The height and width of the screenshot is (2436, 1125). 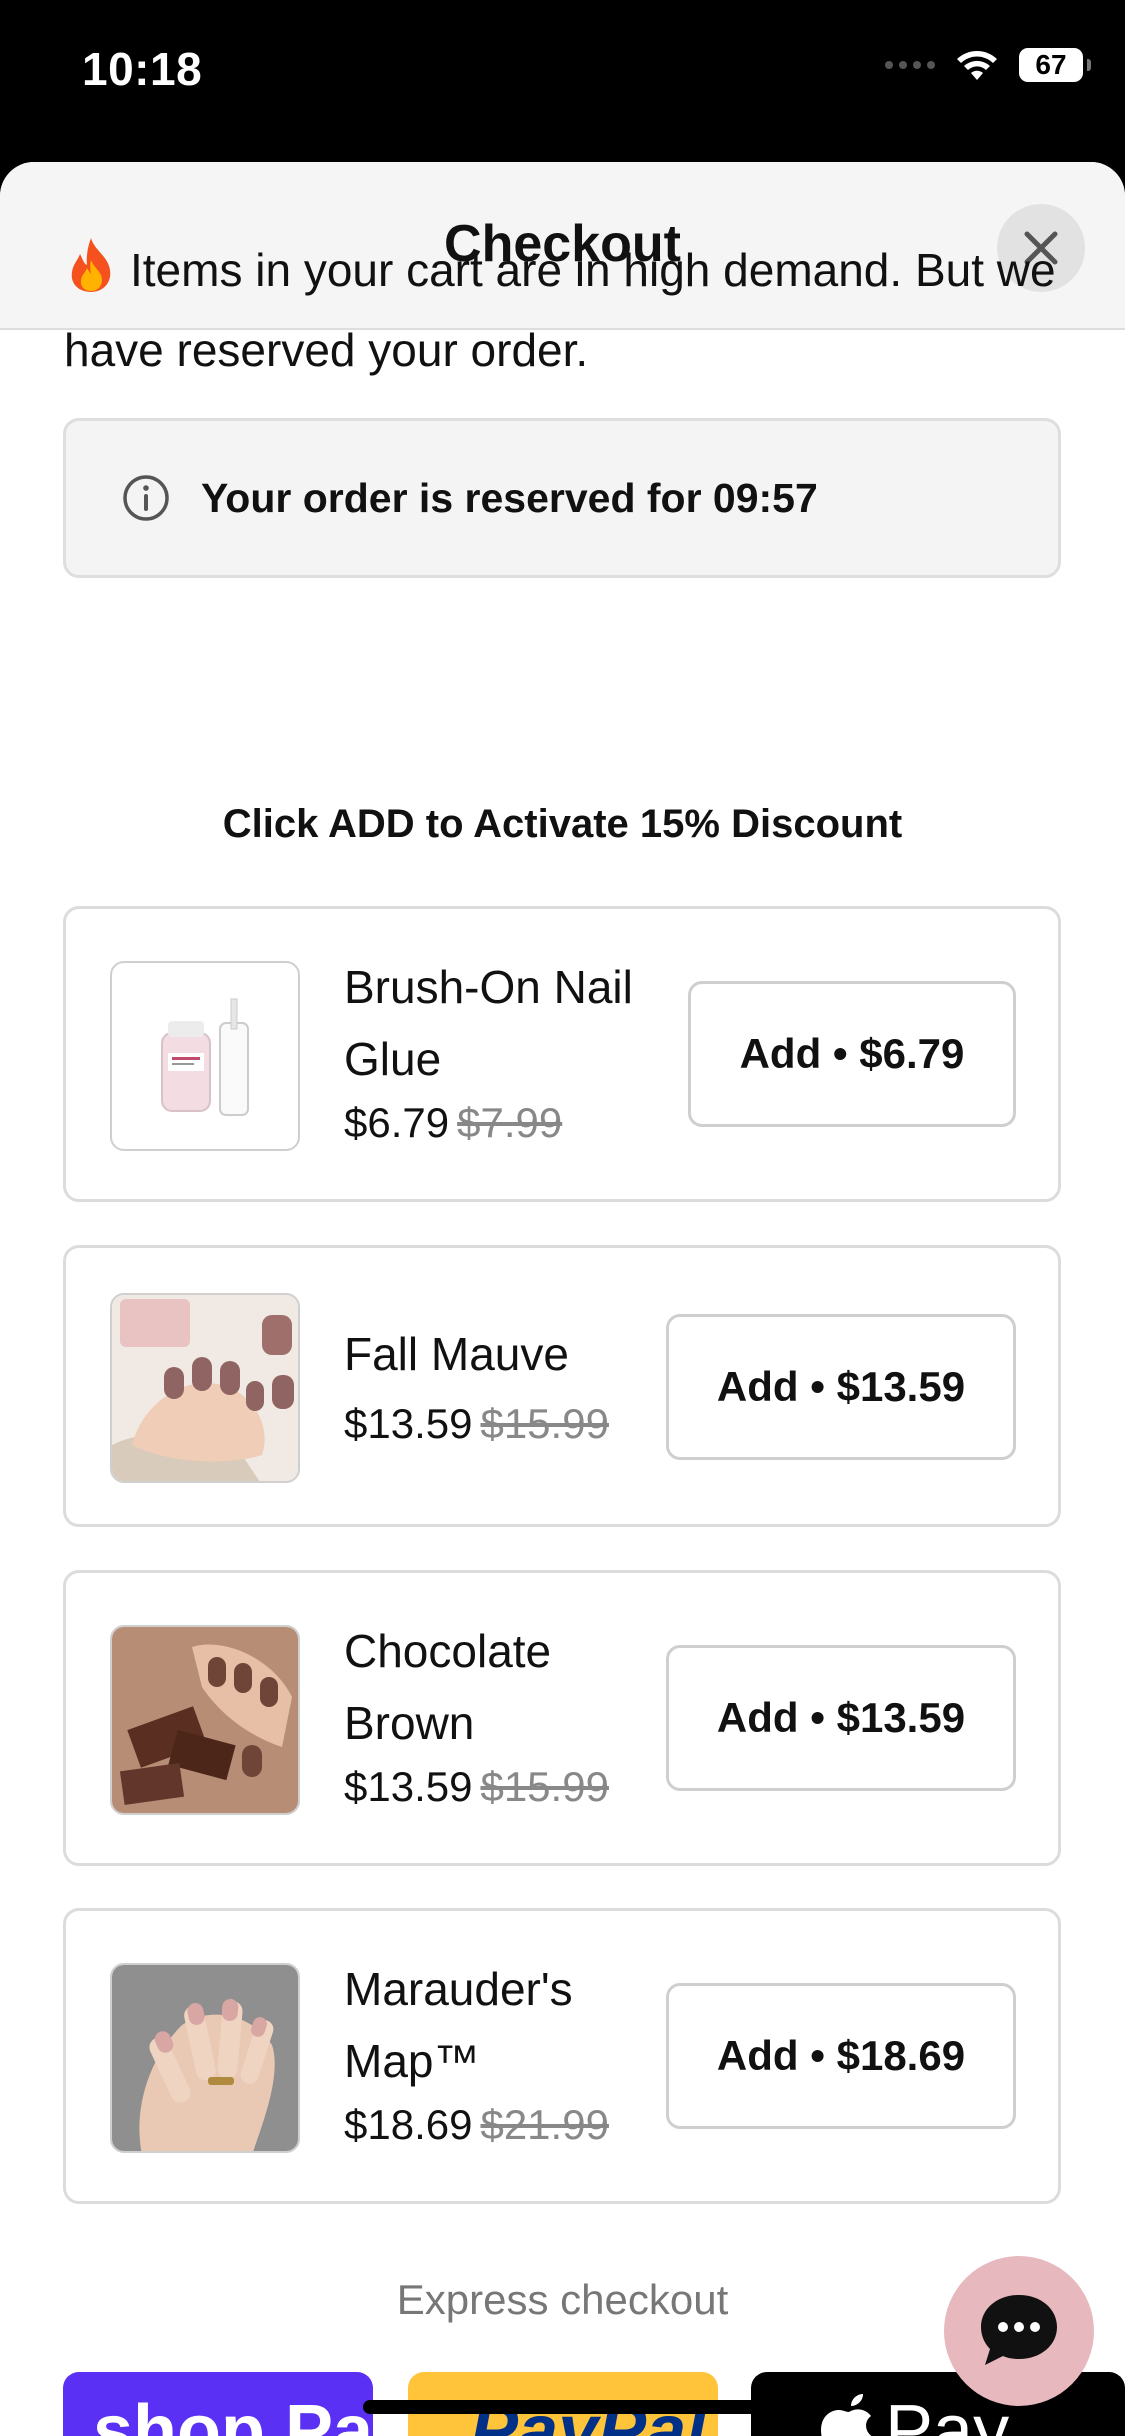 I want to click on apple-icon, so click(x=846, y=2415).